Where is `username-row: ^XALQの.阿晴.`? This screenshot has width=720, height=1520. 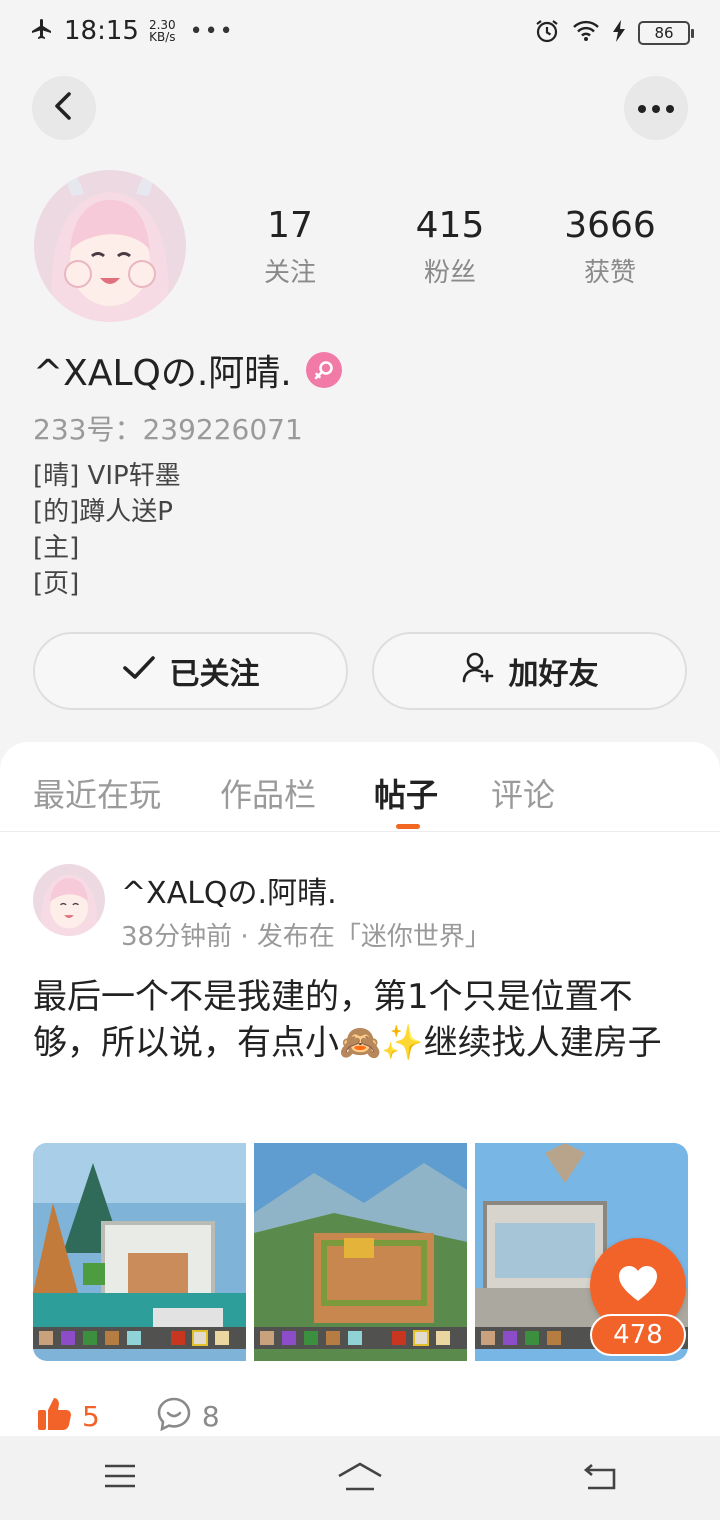
username-row: ^XALQの.阿晴. is located at coordinates (187, 370).